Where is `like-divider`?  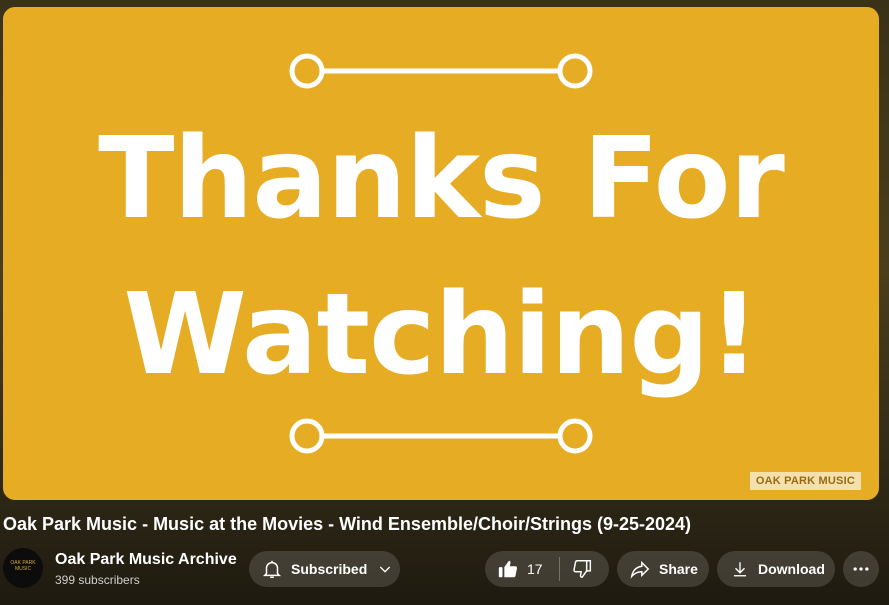 like-divider is located at coordinates (559, 569).